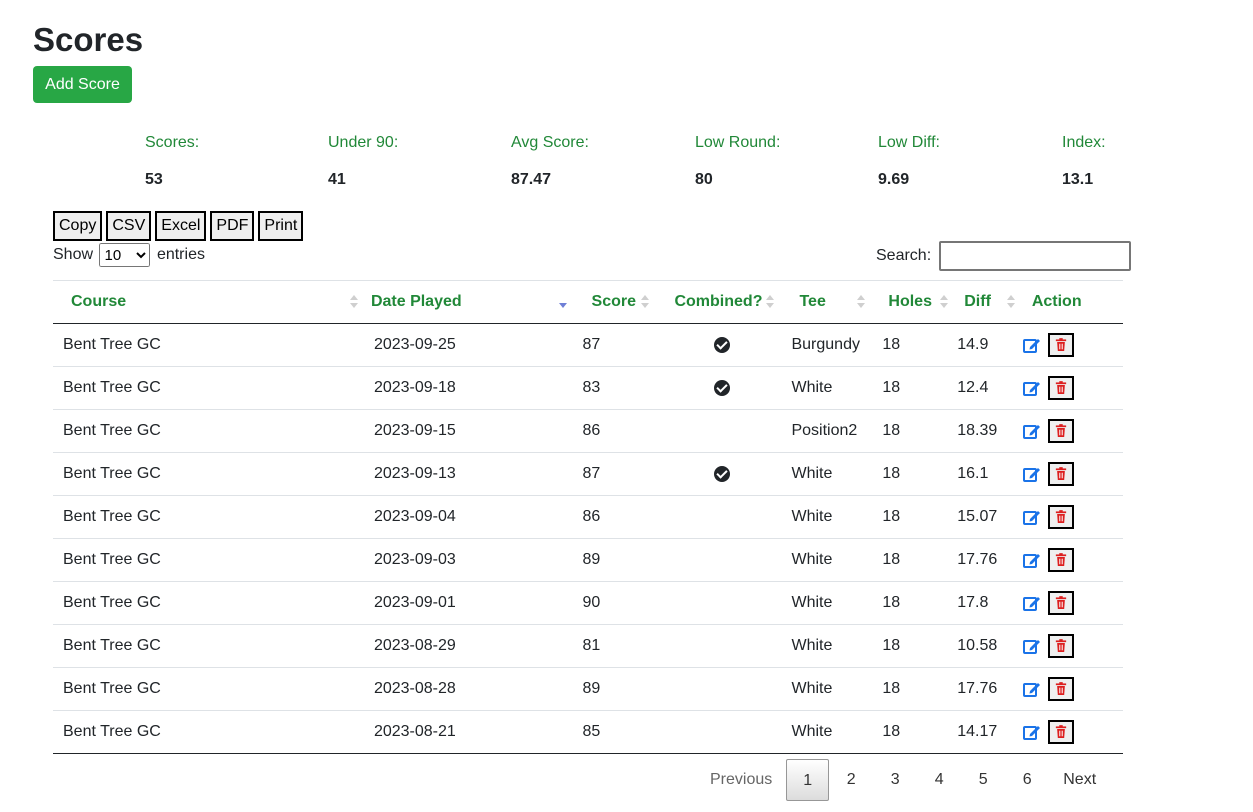 Image resolution: width=1253 pixels, height=812 pixels. What do you see at coordinates (588, 431) in the screenshot?
I see `table-row: Bent Tree GC 2023-09-15 86 Position2 18 18.39` at bounding box center [588, 431].